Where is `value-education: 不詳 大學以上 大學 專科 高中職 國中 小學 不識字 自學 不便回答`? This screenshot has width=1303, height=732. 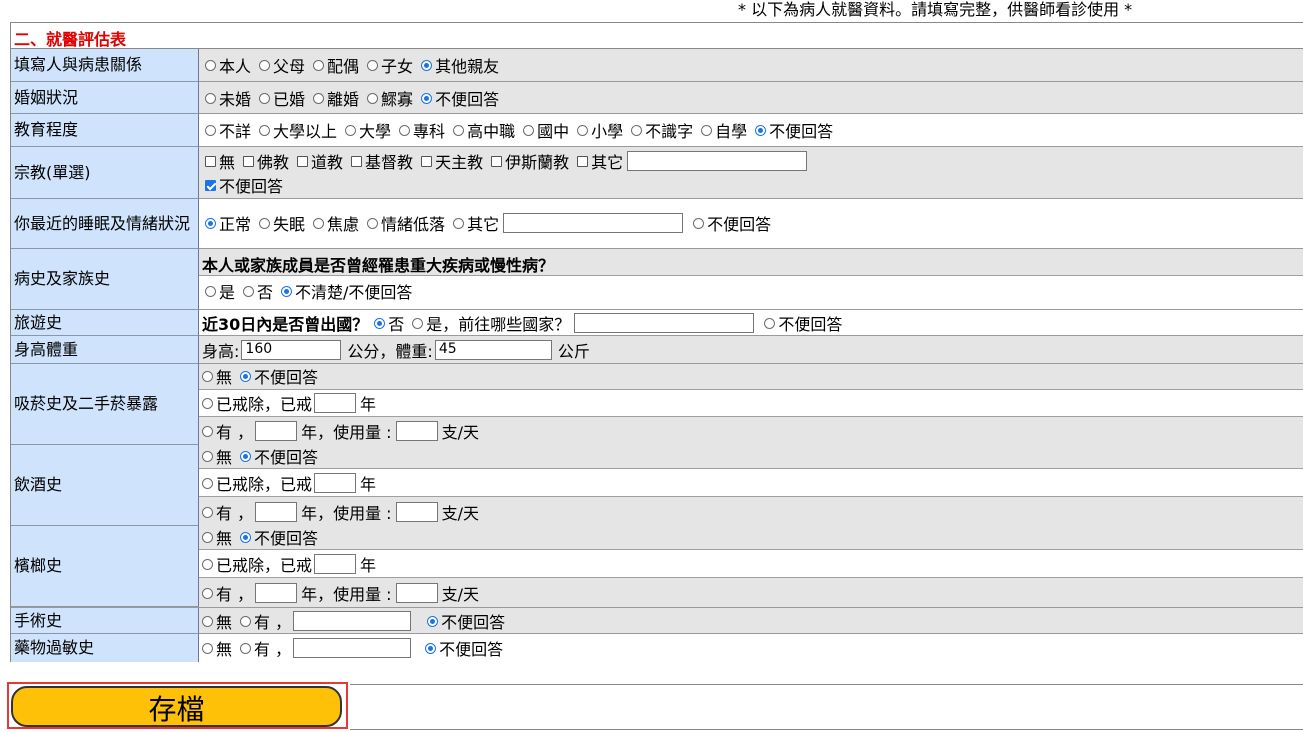 value-education: 不詳 大學以上 大學 專科 高中職 國中 小學 不識字 自學 不便回答 is located at coordinates (751, 130).